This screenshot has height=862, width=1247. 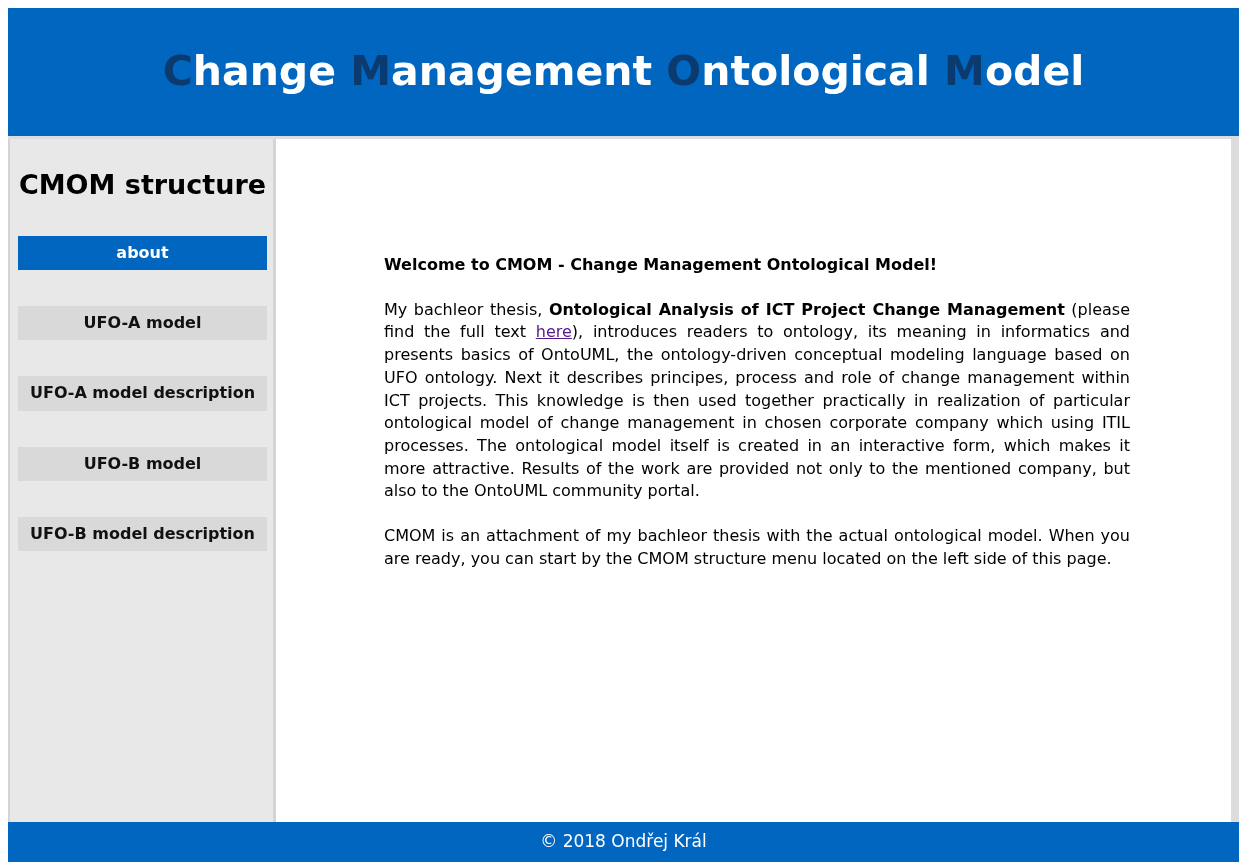 What do you see at coordinates (142, 534) in the screenshot?
I see `menu-item: UFO-B model description` at bounding box center [142, 534].